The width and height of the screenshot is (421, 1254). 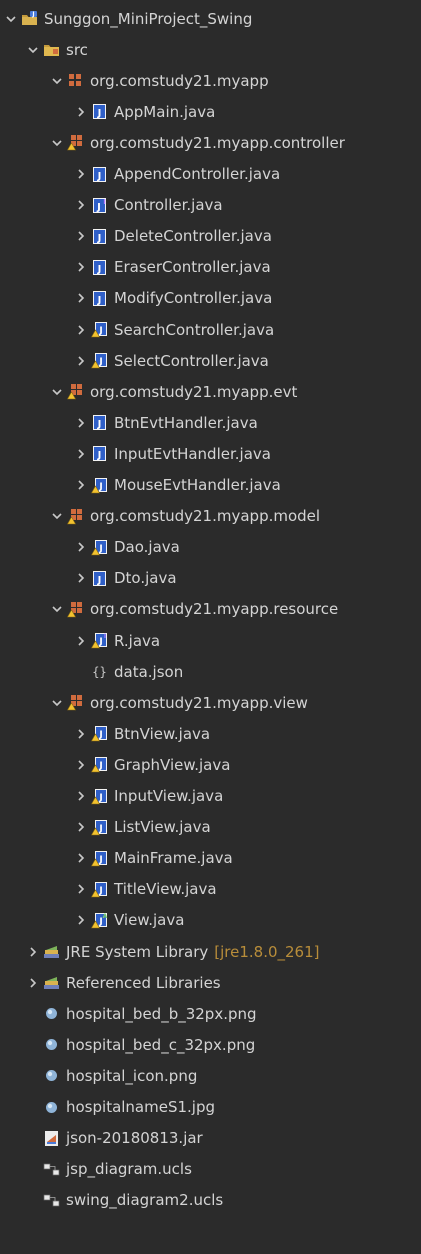 I want to click on tree-item-label: org.comstudy21.myapp.model, so click(x=205, y=516).